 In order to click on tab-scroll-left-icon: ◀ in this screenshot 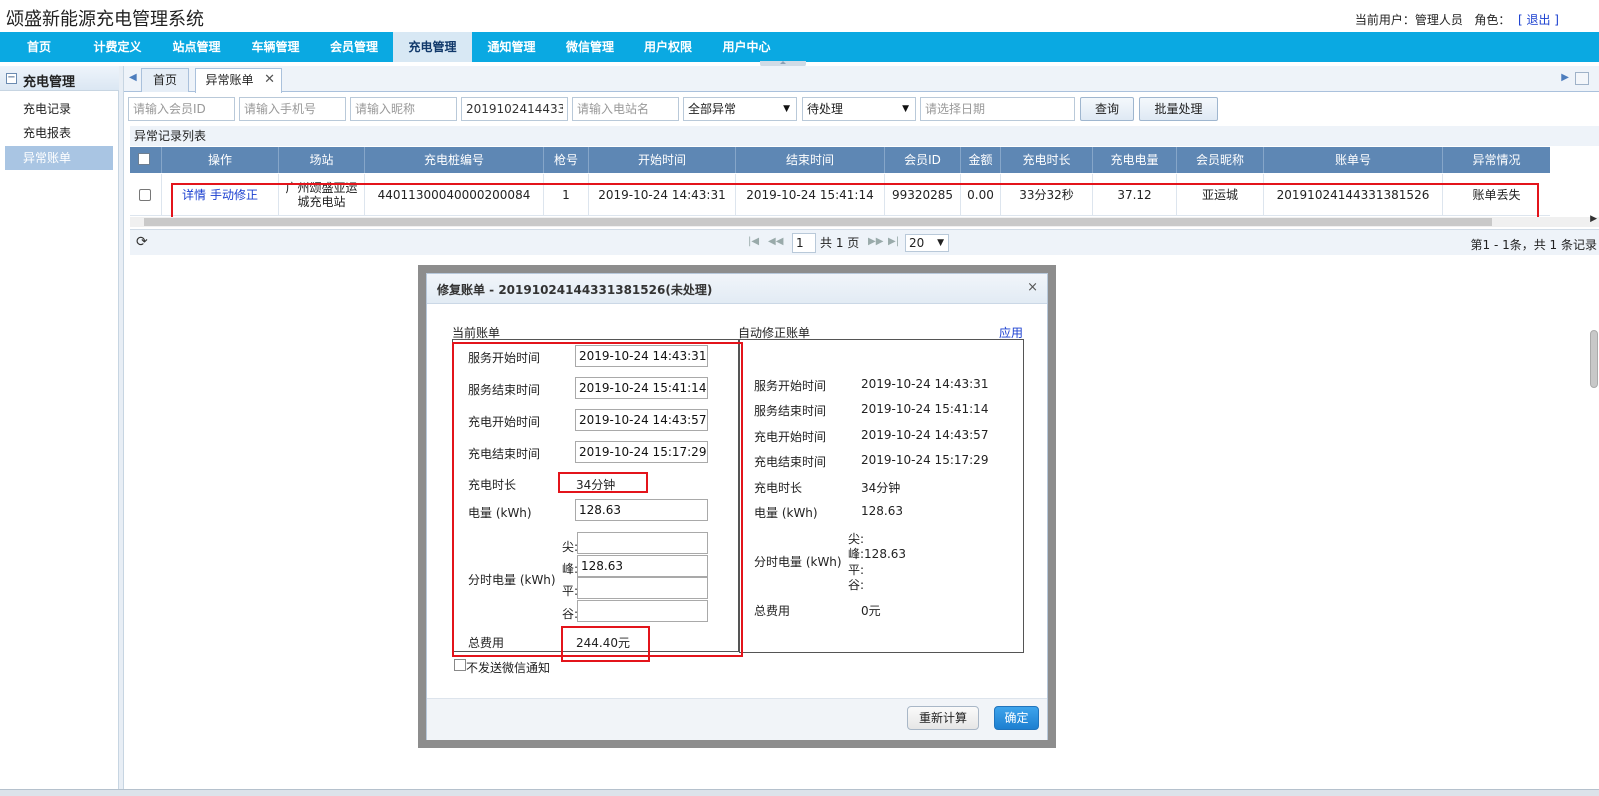, I will do `click(133, 77)`.